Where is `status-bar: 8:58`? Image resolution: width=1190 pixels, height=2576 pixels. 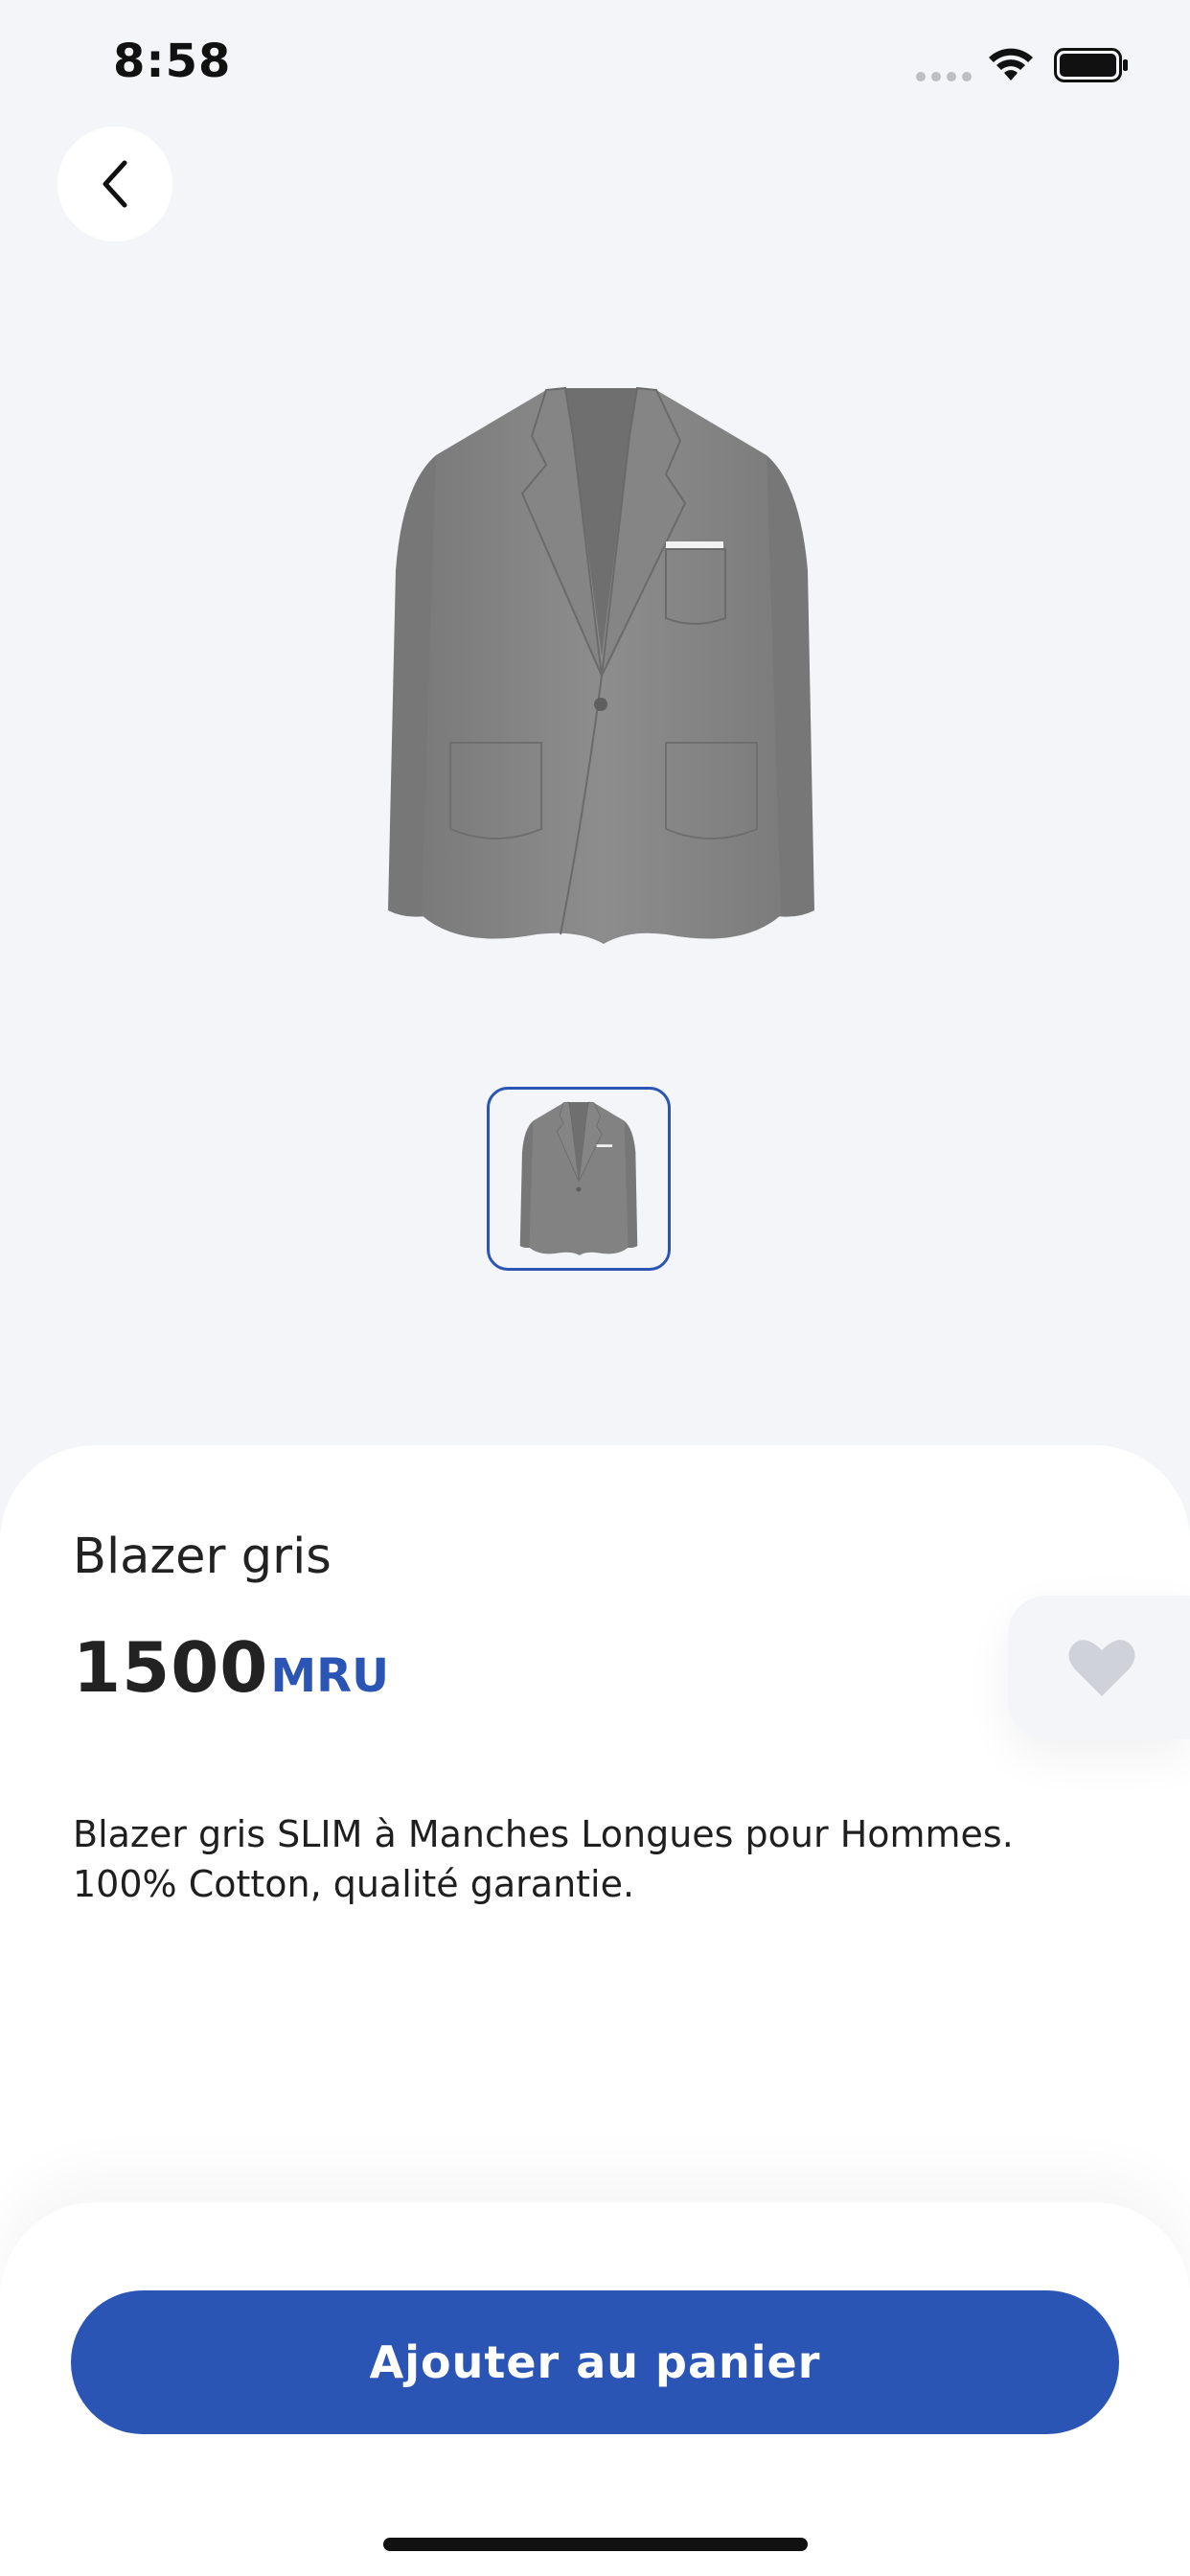
status-bar: 8:58 is located at coordinates (595, 63).